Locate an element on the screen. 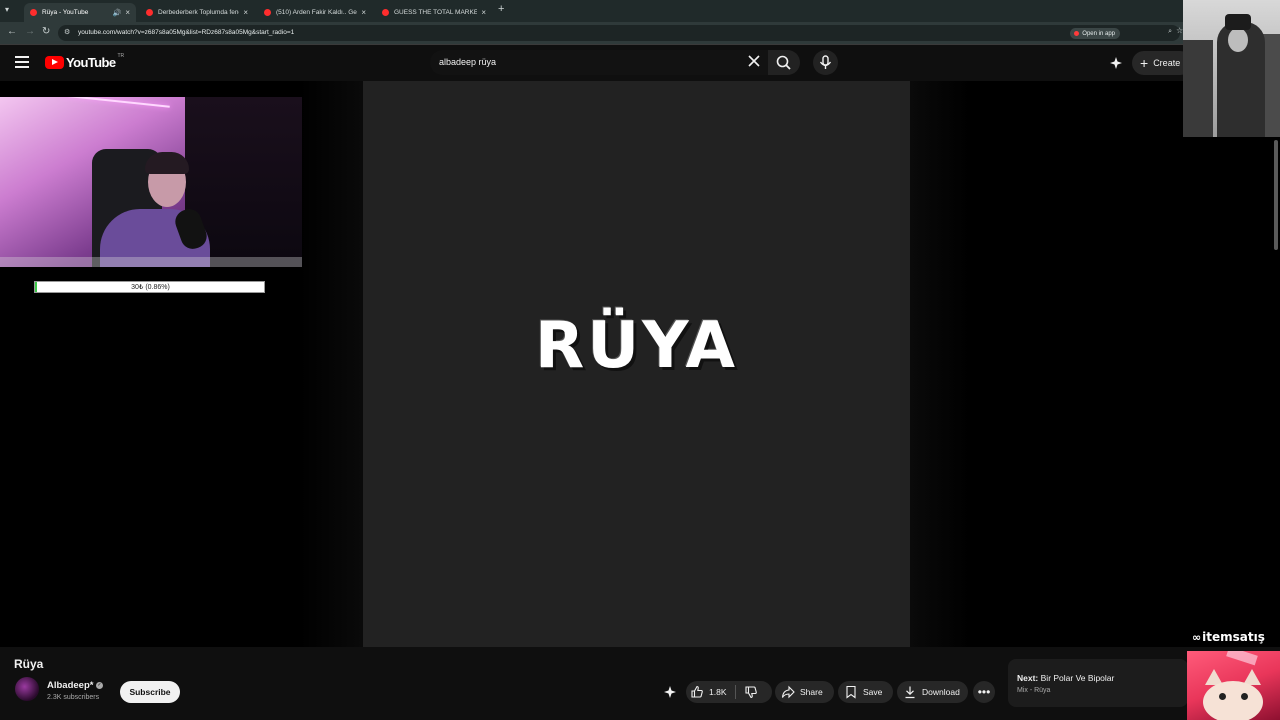 The width and height of the screenshot is (1280, 720). subscribe-button: Subscribe is located at coordinates (150, 692).